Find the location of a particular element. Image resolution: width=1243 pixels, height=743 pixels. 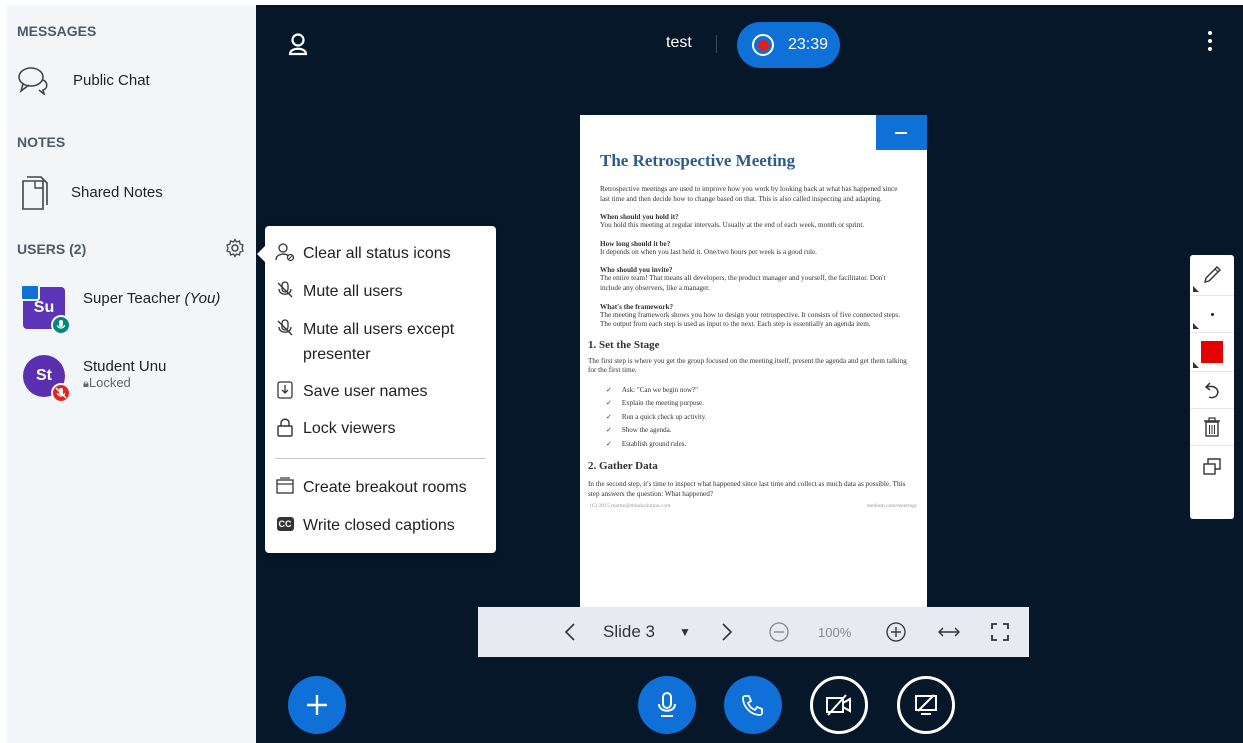

presenter-icon is located at coordinates (30, 292).